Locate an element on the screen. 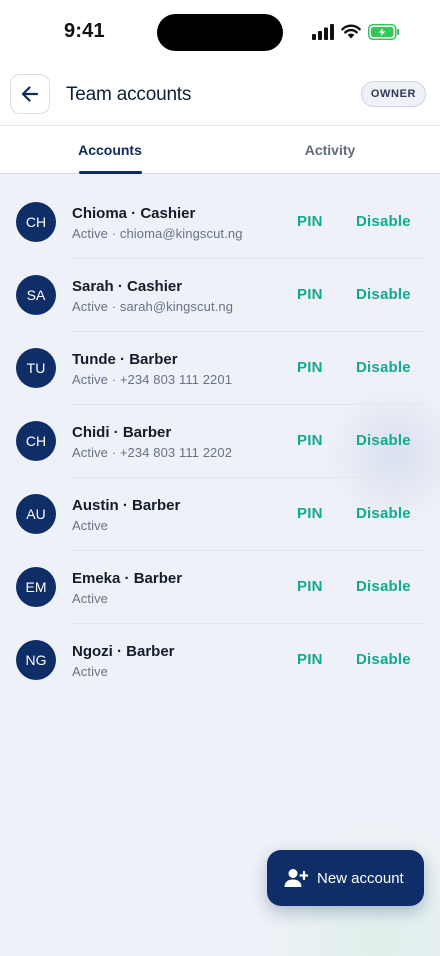  status-bar: 9:41 is located at coordinates (220, 31).